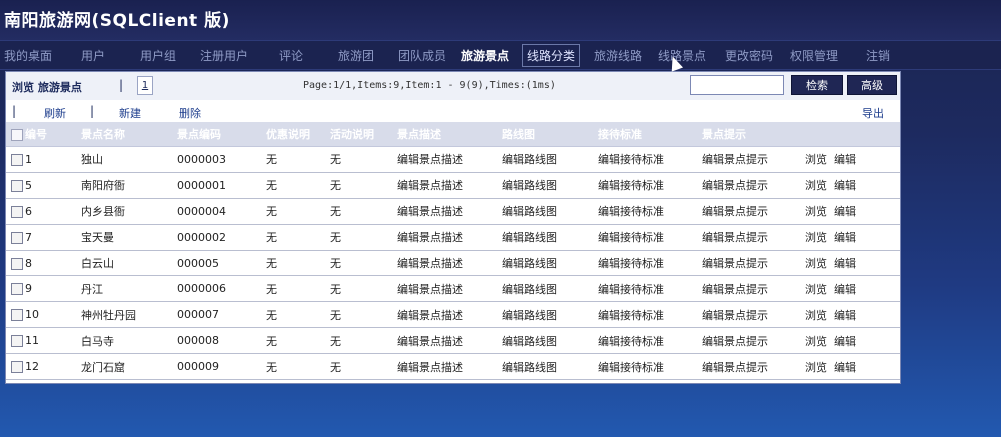  What do you see at coordinates (224, 55) in the screenshot?
I see `nav-item-register-users: 注册用户` at bounding box center [224, 55].